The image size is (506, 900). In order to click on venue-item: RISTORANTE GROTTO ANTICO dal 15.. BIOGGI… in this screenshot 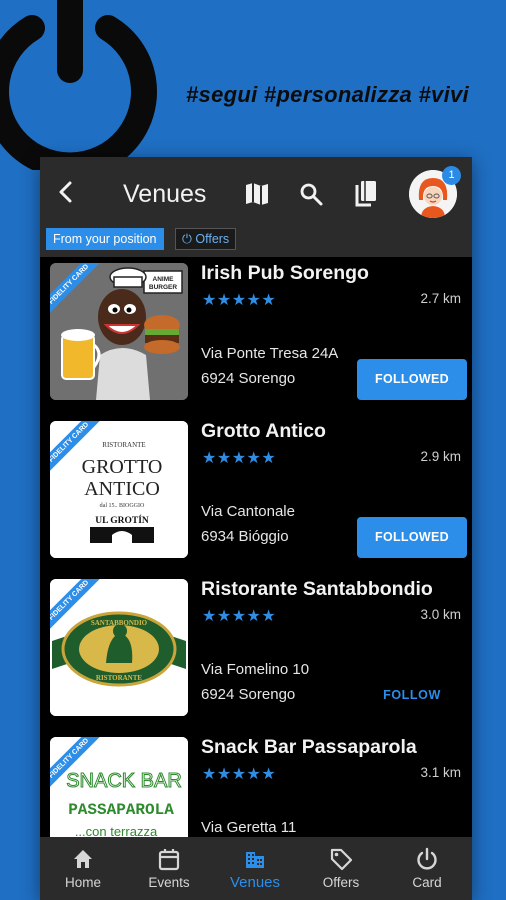, I will do `click(256, 494)`.